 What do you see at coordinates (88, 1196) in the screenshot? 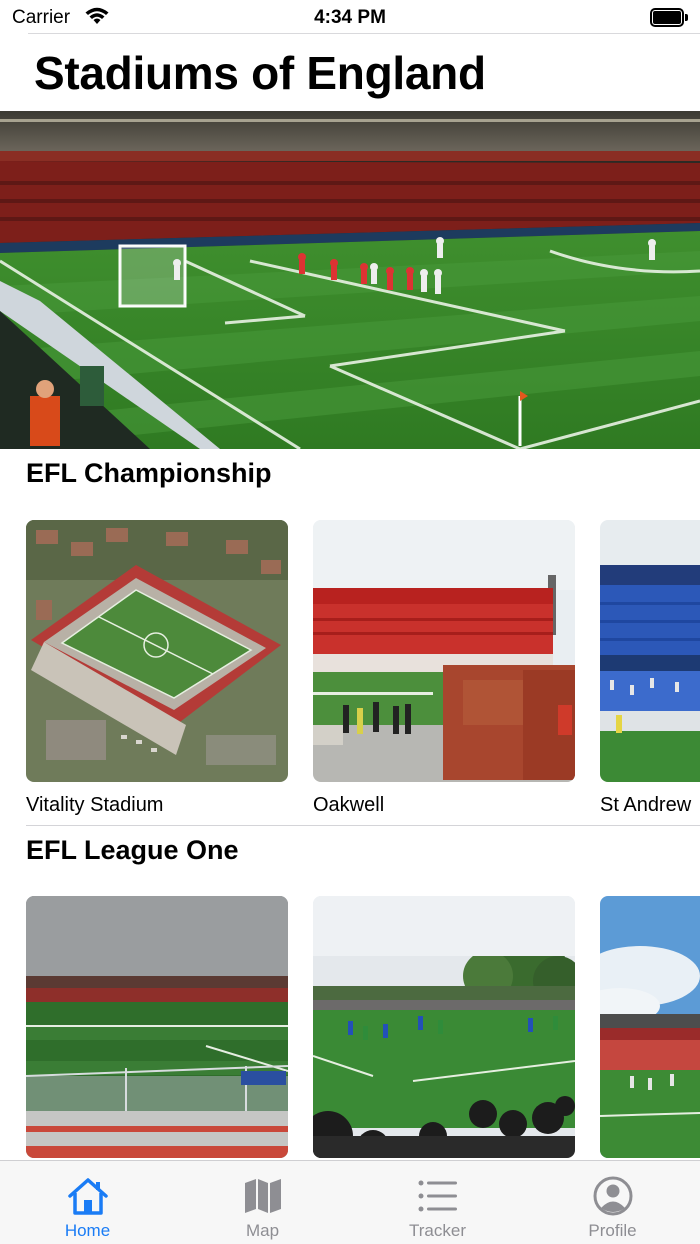
I see `house-icon` at bounding box center [88, 1196].